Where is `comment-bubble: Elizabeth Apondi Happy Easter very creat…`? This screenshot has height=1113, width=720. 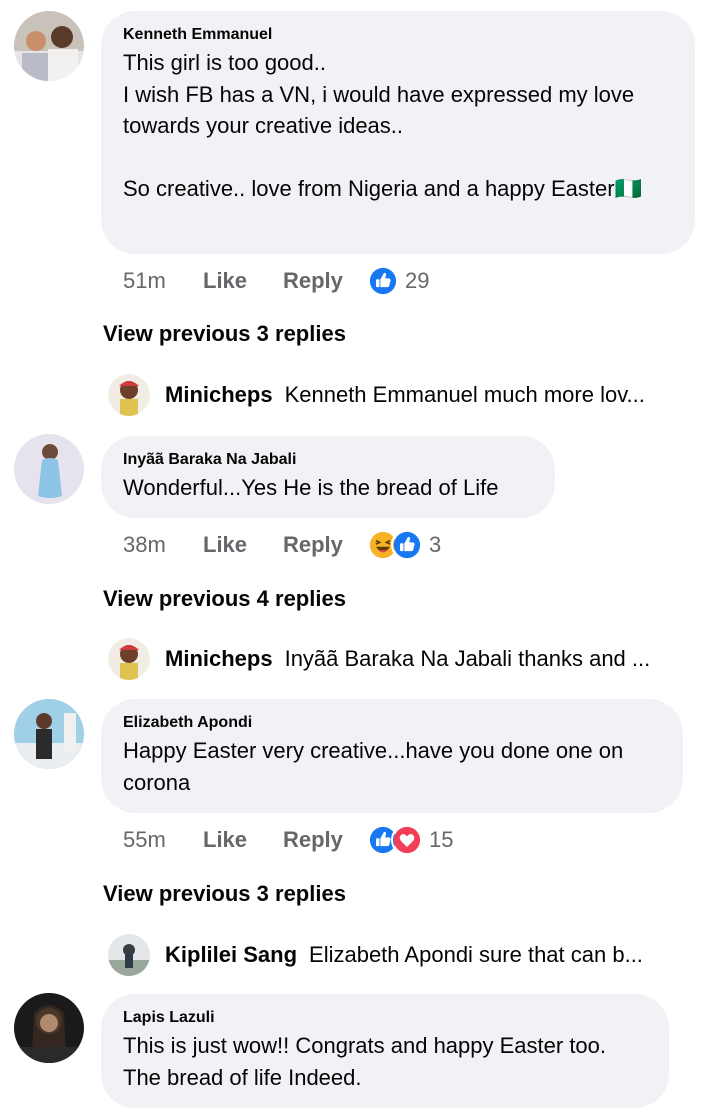
comment-bubble: Elizabeth Apondi Happy Easter very creat… is located at coordinates (392, 756).